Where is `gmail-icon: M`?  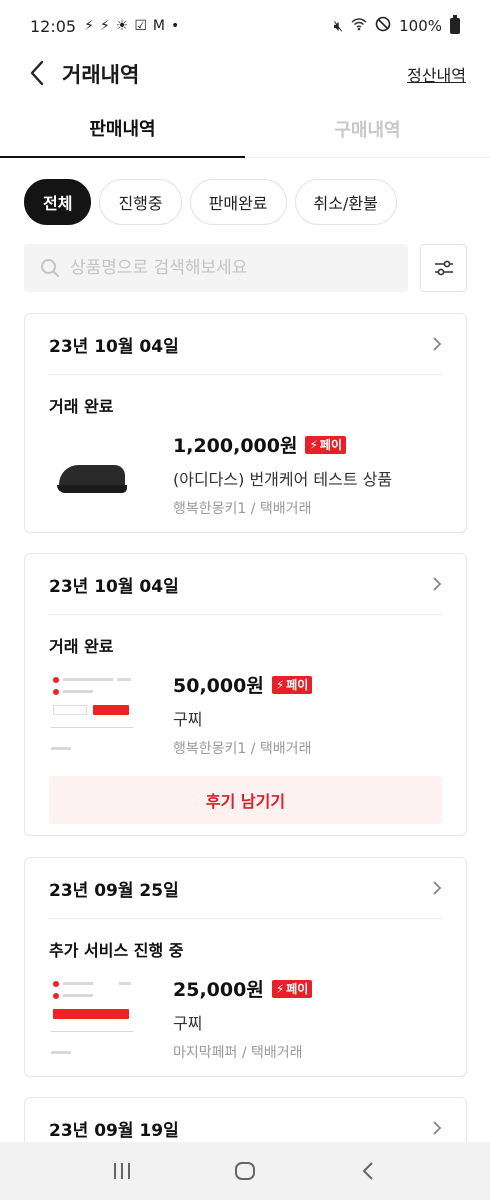 gmail-icon: M is located at coordinates (159, 26).